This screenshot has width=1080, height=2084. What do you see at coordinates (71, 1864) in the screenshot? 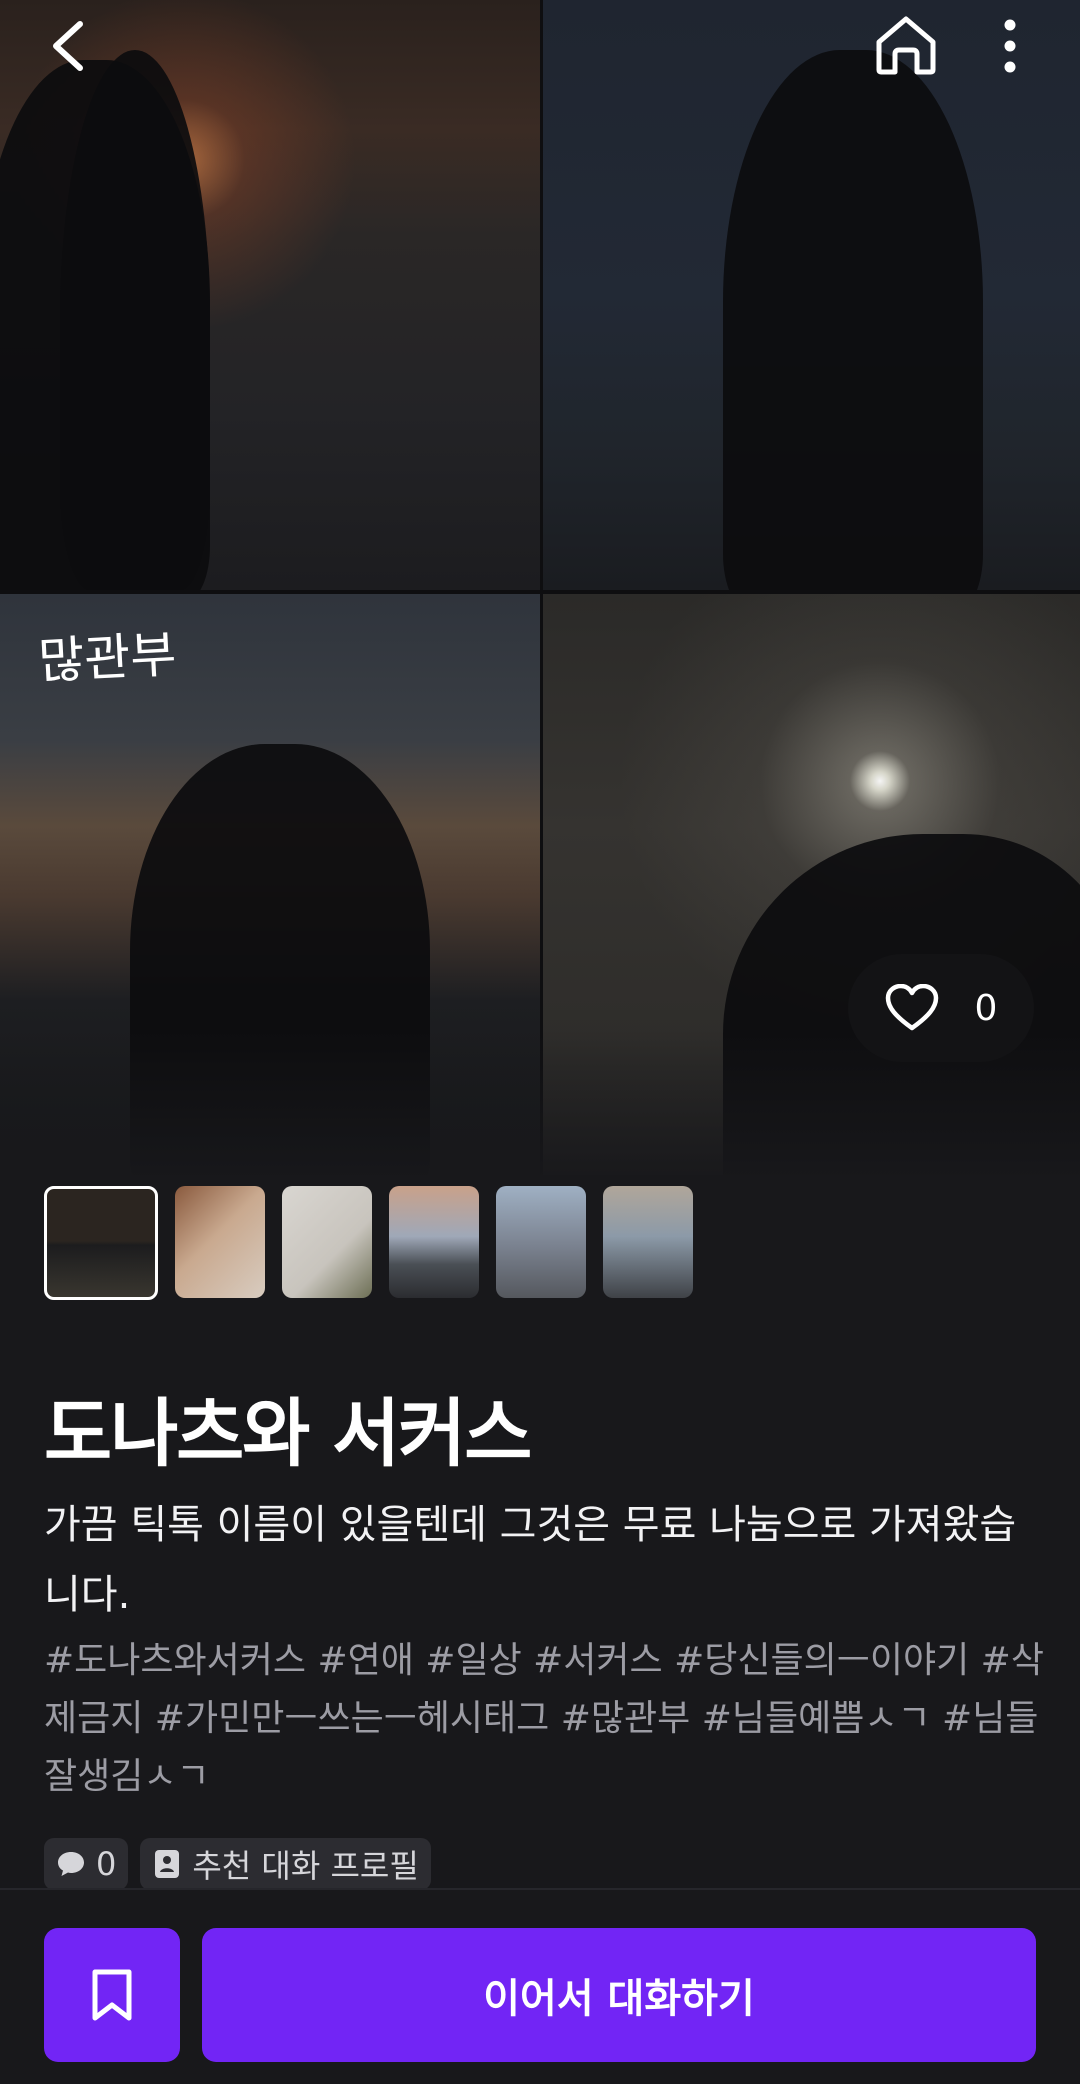
I see `speech-bubble-icon` at bounding box center [71, 1864].